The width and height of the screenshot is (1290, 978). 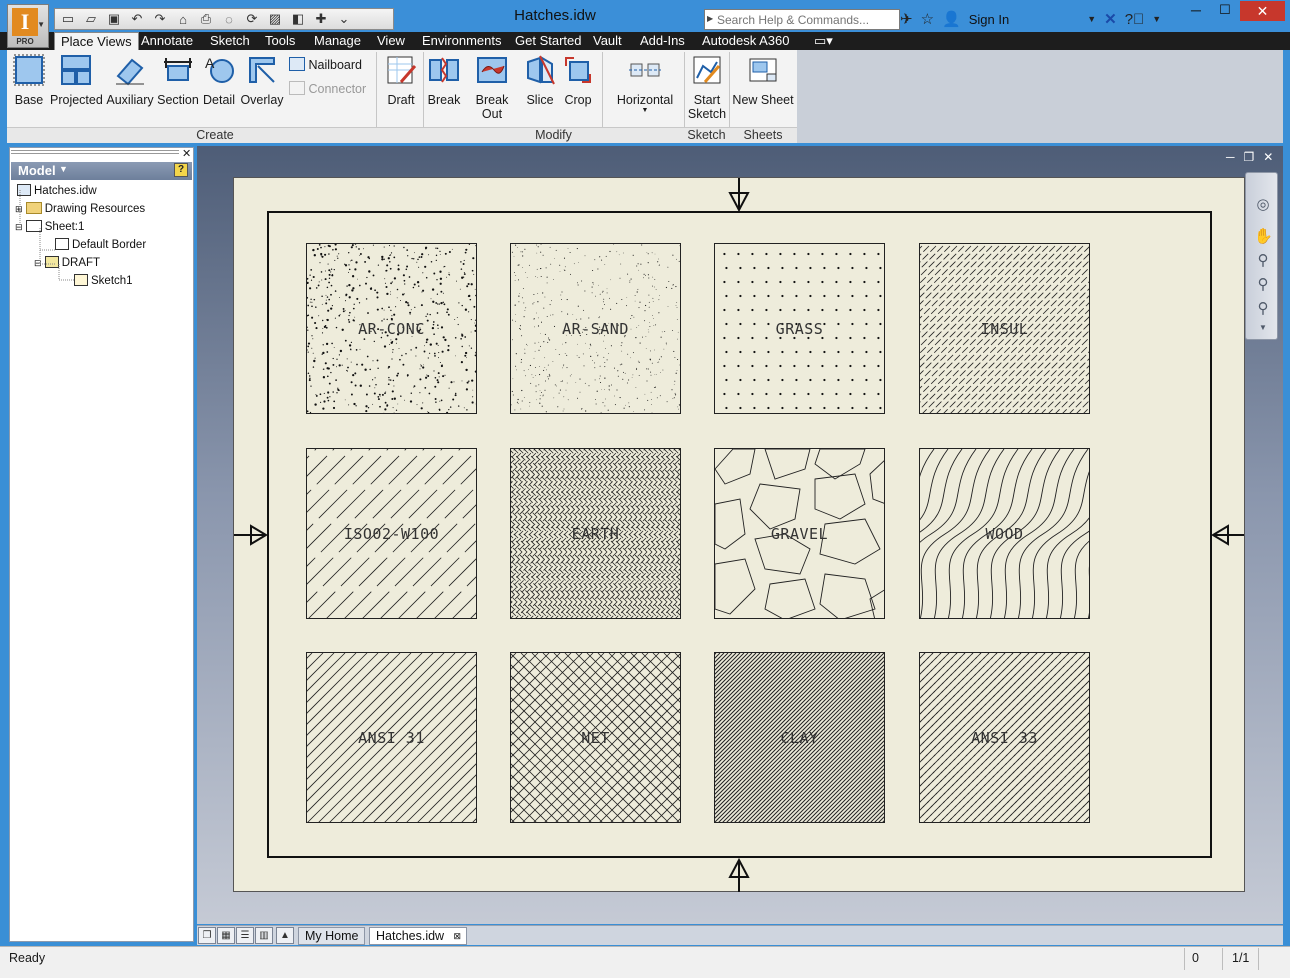 What do you see at coordinates (1262, 11) in the screenshot?
I see `close-button: ✕` at bounding box center [1262, 11].